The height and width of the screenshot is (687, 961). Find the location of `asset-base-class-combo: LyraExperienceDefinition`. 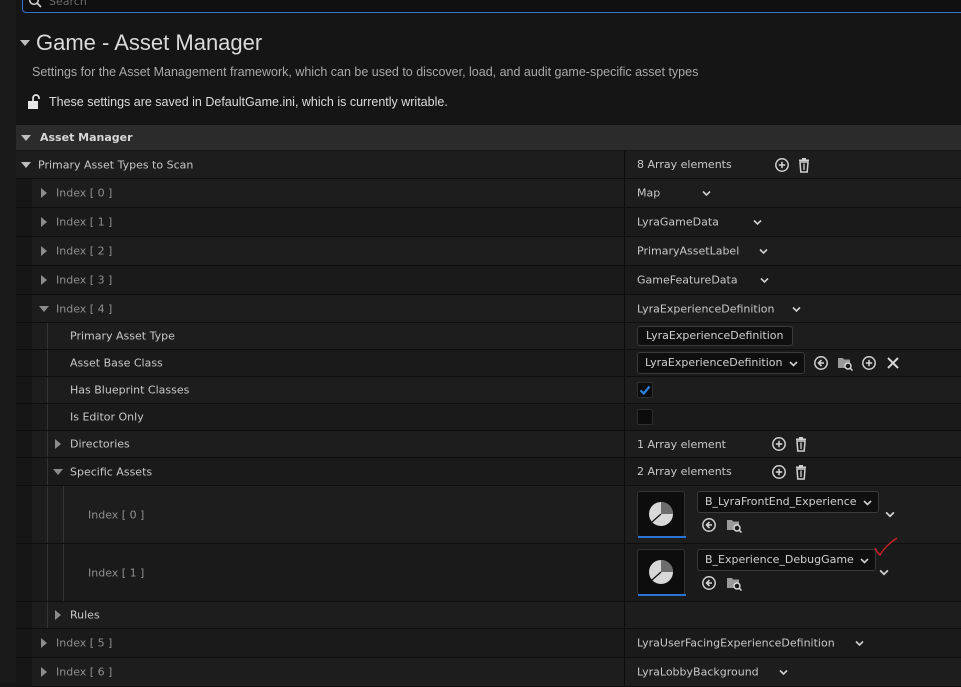

asset-base-class-combo: LyraExperienceDefinition is located at coordinates (721, 363).